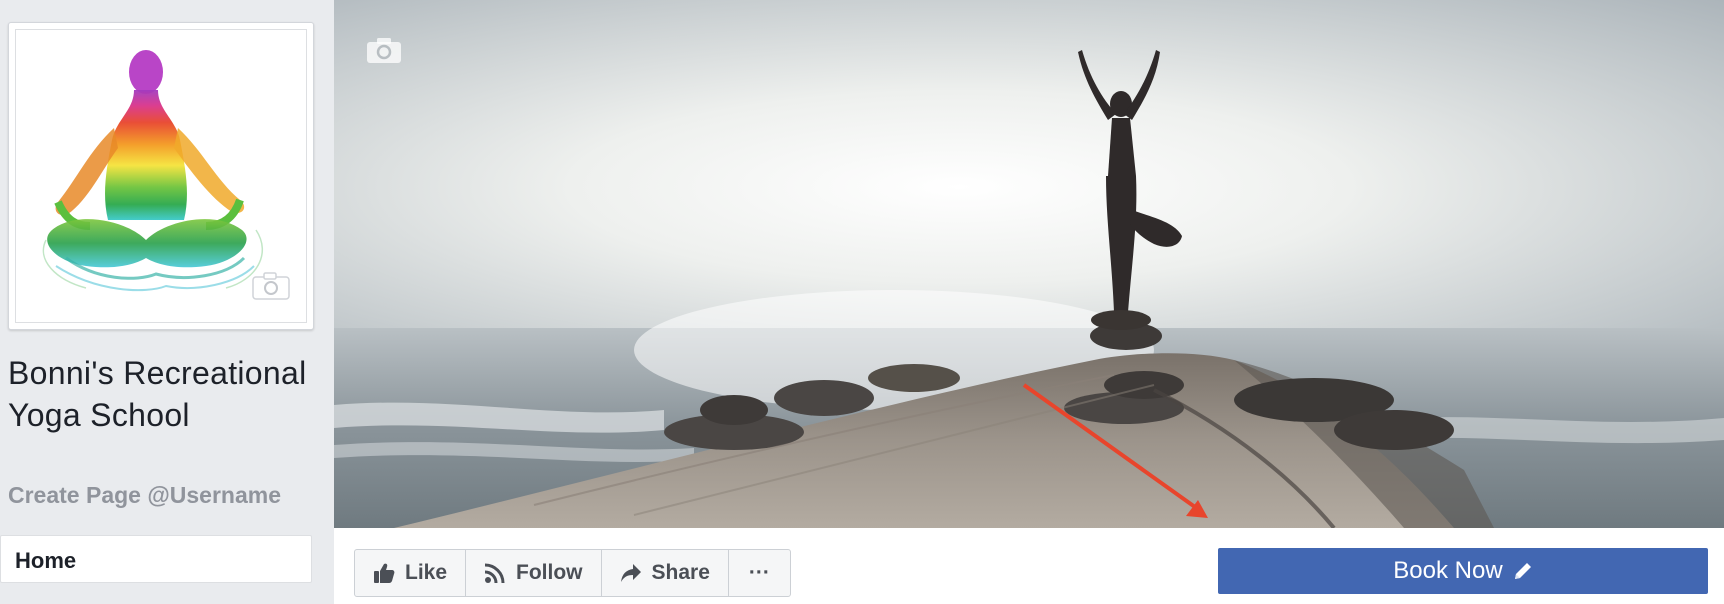 This screenshot has height=604, width=1724. Describe the element at coordinates (680, 572) in the screenshot. I see `share-label: Share` at that location.